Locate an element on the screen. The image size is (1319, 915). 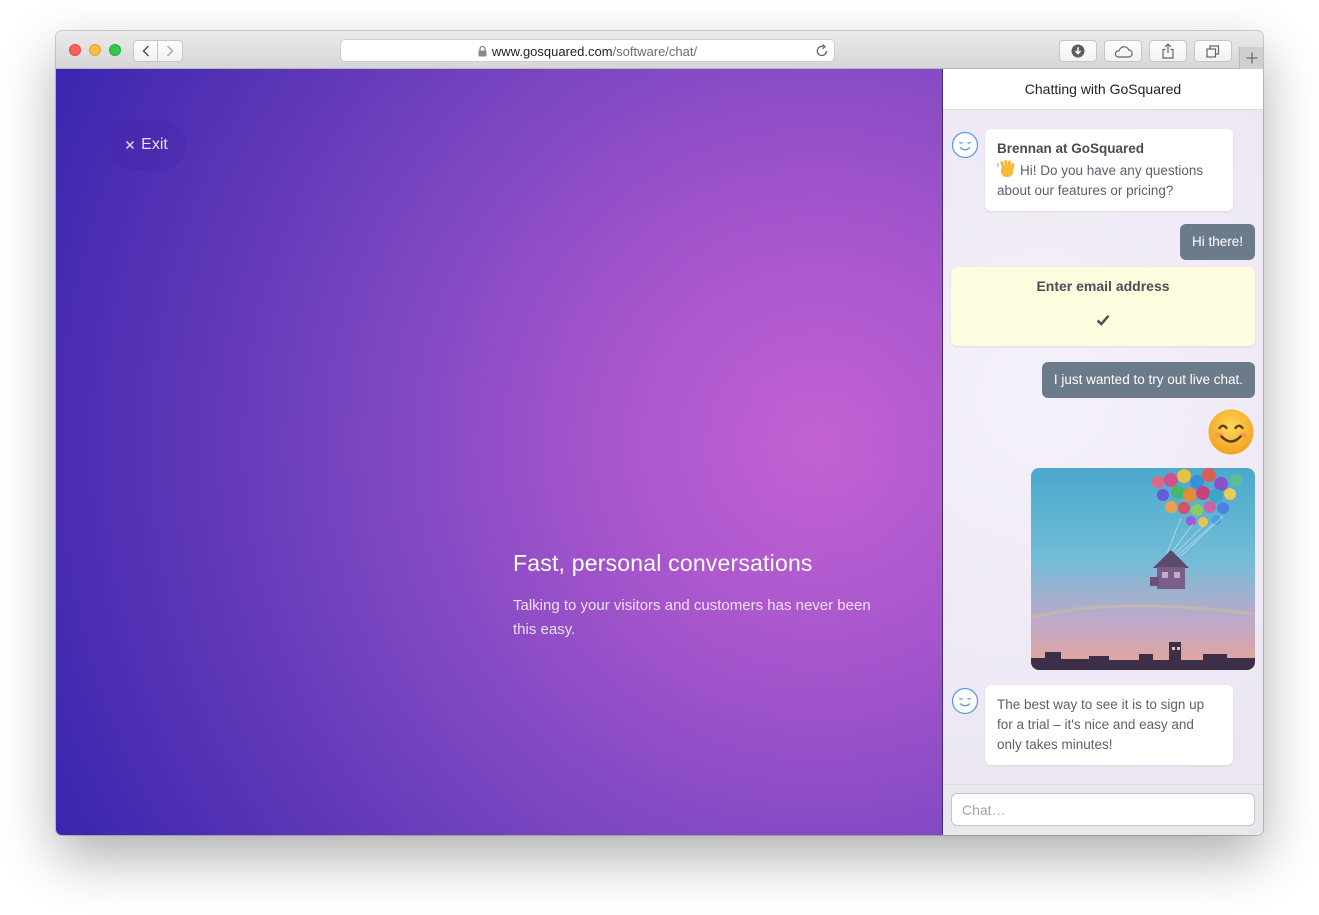
window-zoom-button is located at coordinates (115, 50).